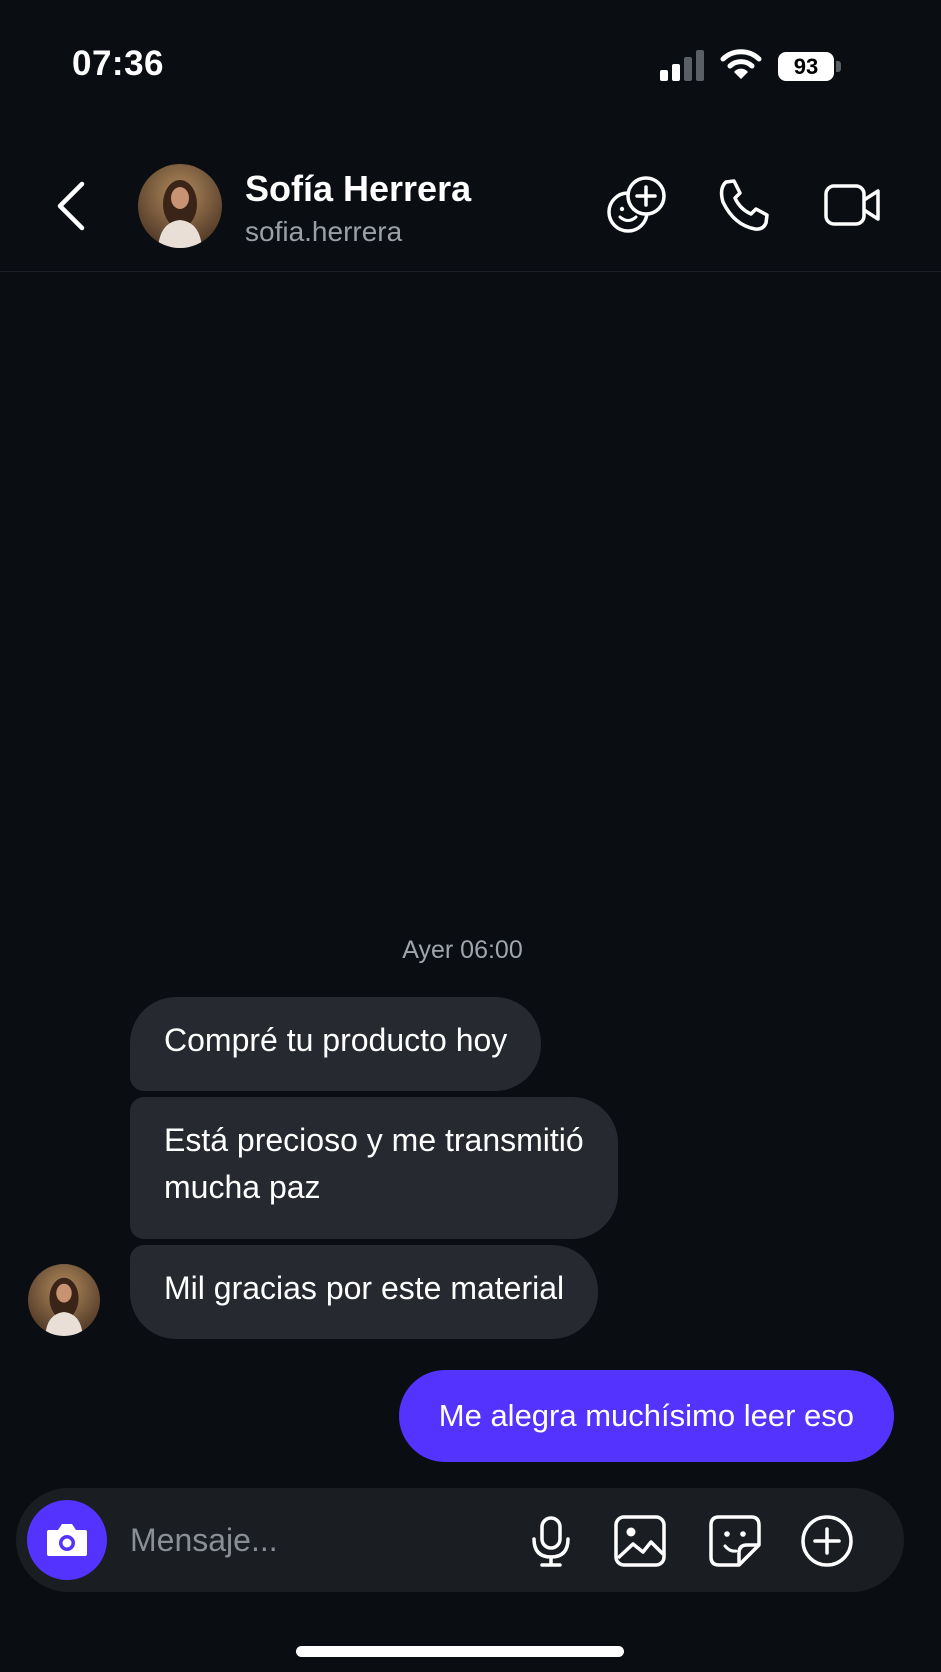 This screenshot has width=941, height=1672. What do you see at coordinates (72, 206) in the screenshot?
I see `back-icon` at bounding box center [72, 206].